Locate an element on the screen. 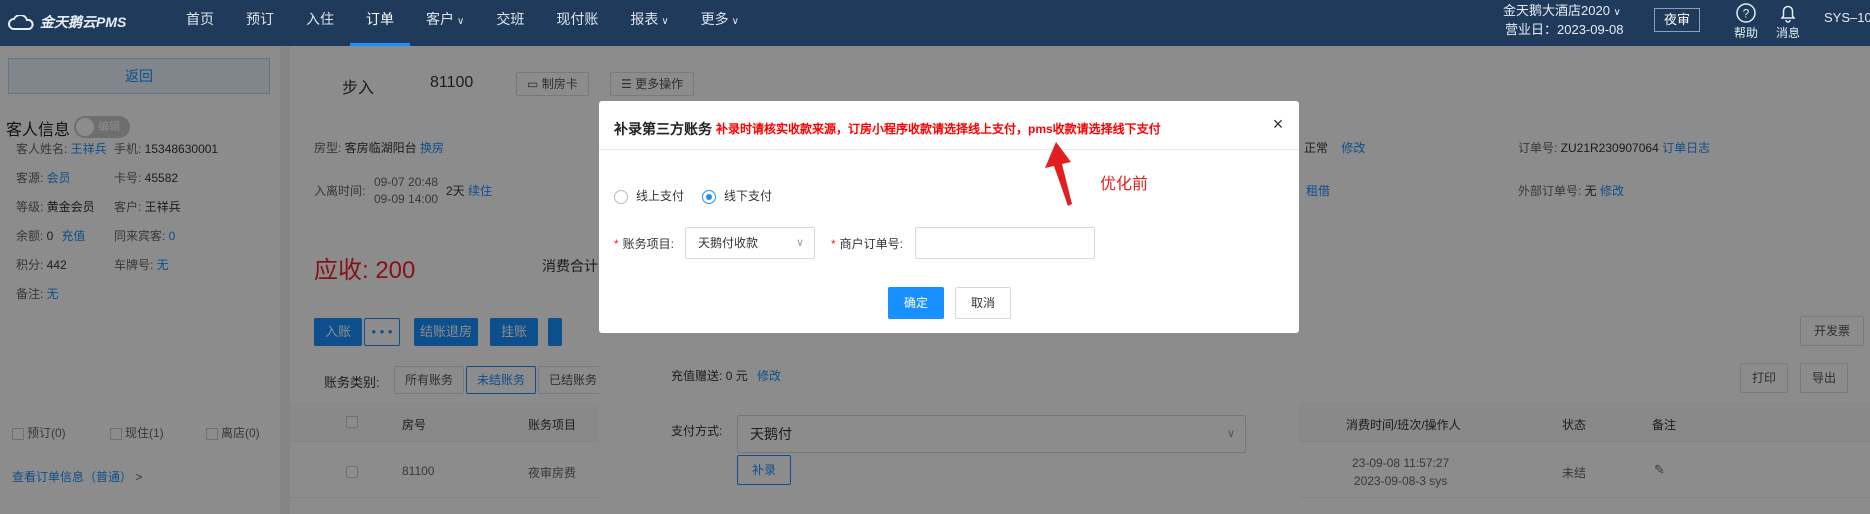  bell-icon is located at coordinates (1788, 14).